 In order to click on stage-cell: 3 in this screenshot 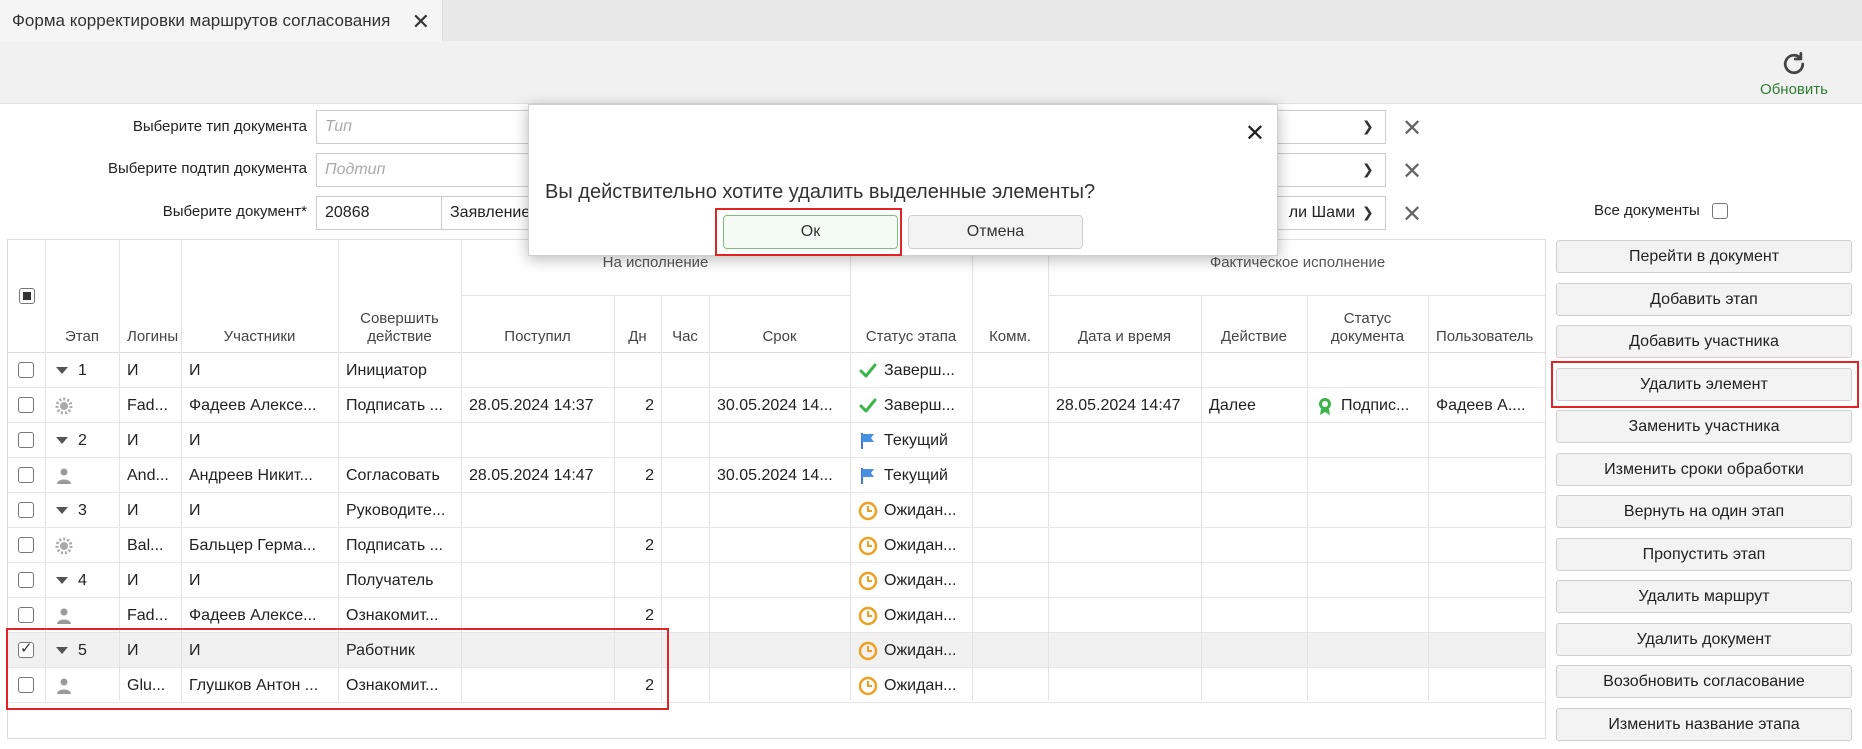, I will do `click(87, 510)`.